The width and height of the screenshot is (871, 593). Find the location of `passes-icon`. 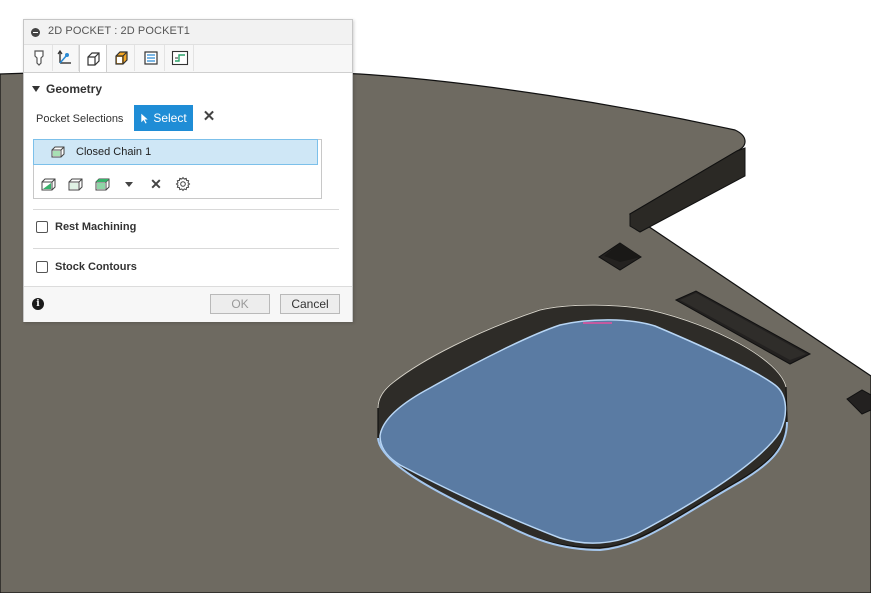

passes-icon is located at coordinates (151, 58).